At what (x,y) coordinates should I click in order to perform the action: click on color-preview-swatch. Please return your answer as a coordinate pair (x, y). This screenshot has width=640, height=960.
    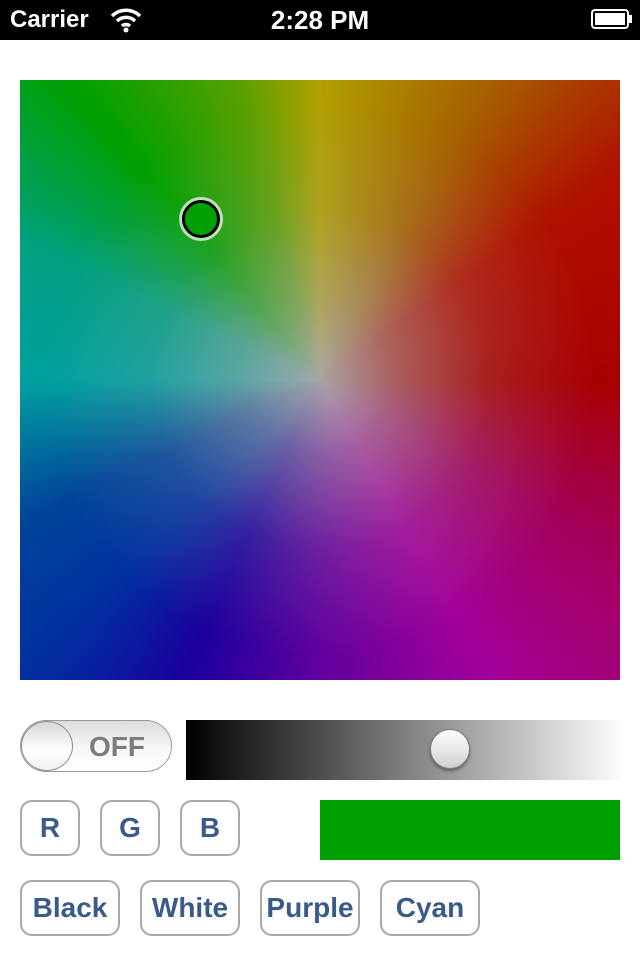
    Looking at the image, I should click on (470, 830).